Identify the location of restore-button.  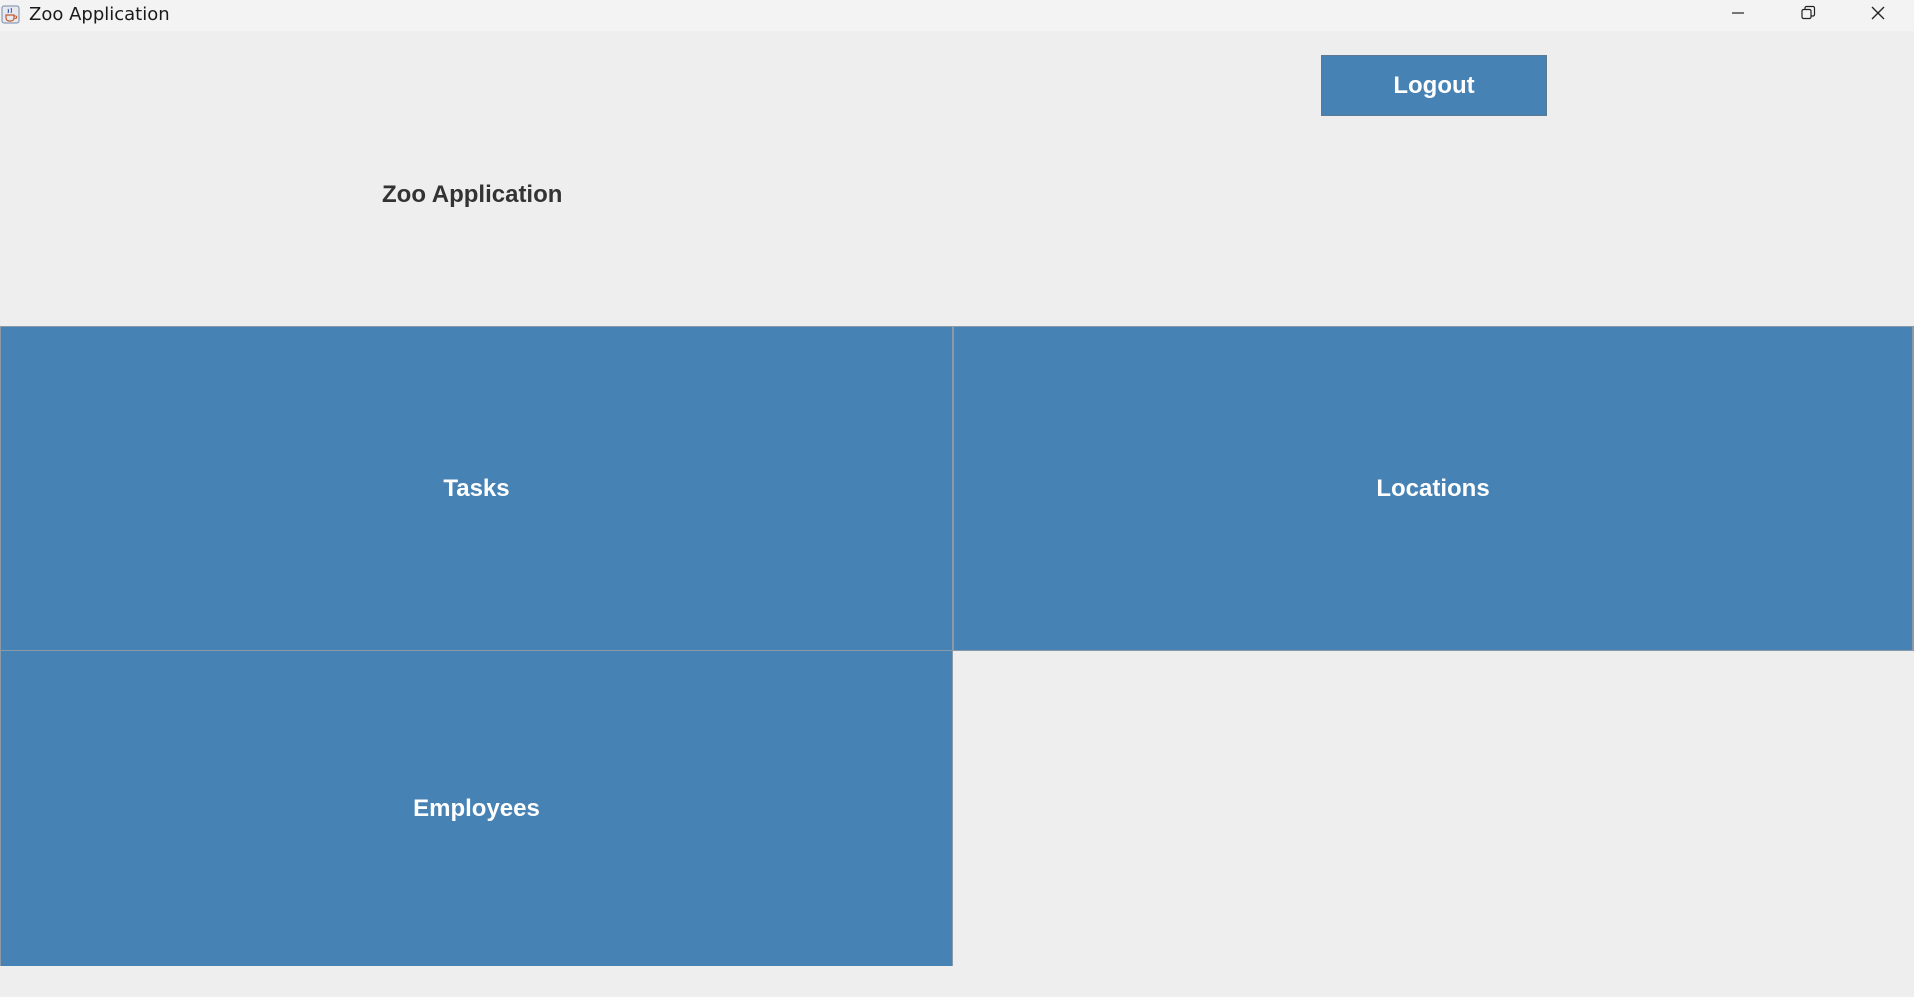
(1808, 15).